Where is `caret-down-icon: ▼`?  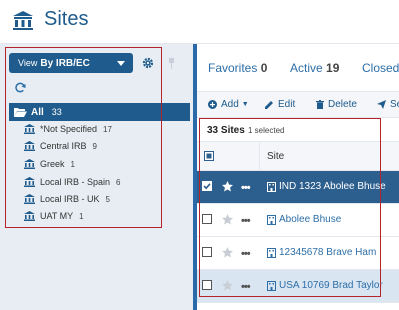 caret-down-icon: ▼ is located at coordinates (245, 104).